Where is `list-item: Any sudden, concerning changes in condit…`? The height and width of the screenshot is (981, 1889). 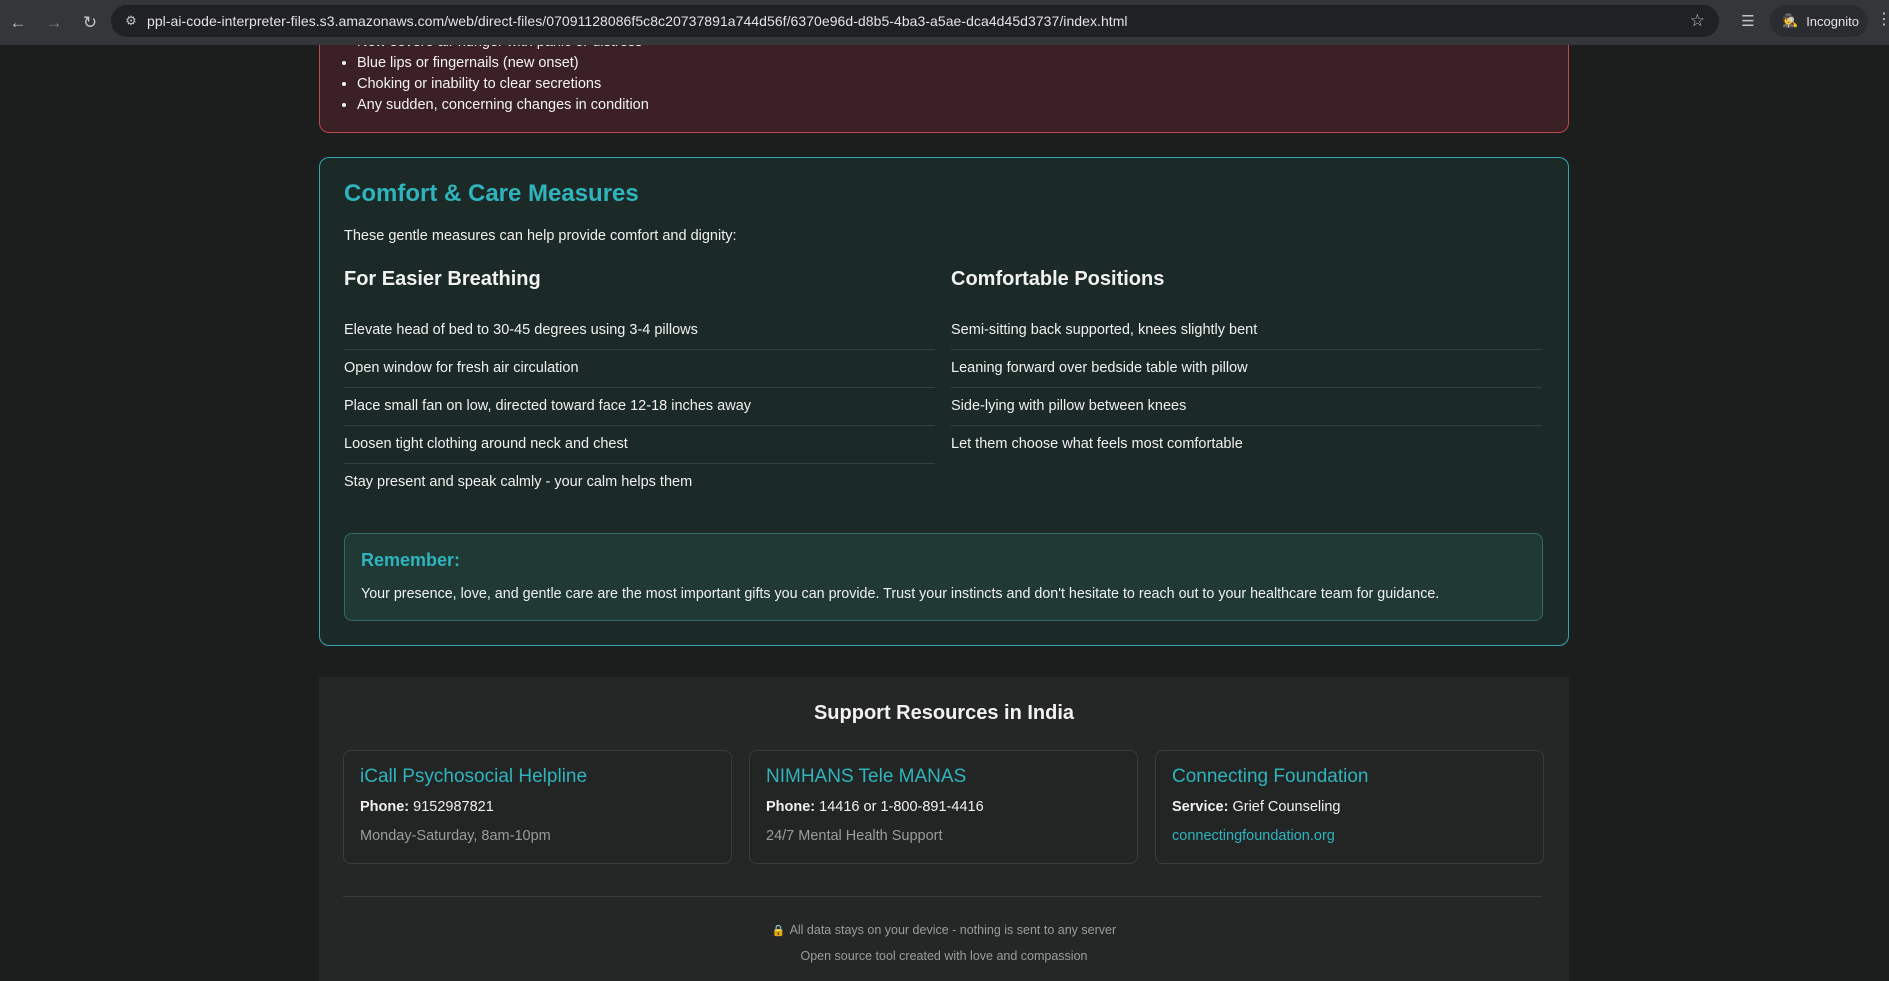
list-item: Any sudden, concerning changes in condit… is located at coordinates (503, 105).